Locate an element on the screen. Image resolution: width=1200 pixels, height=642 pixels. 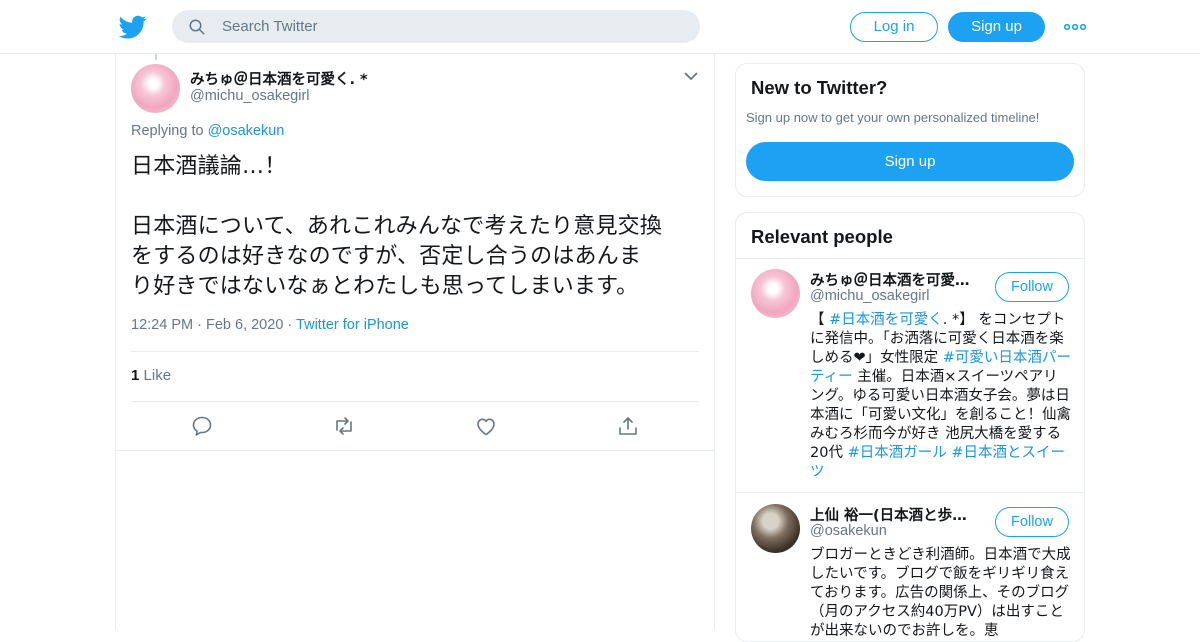
reply-icon is located at coordinates (202, 426).